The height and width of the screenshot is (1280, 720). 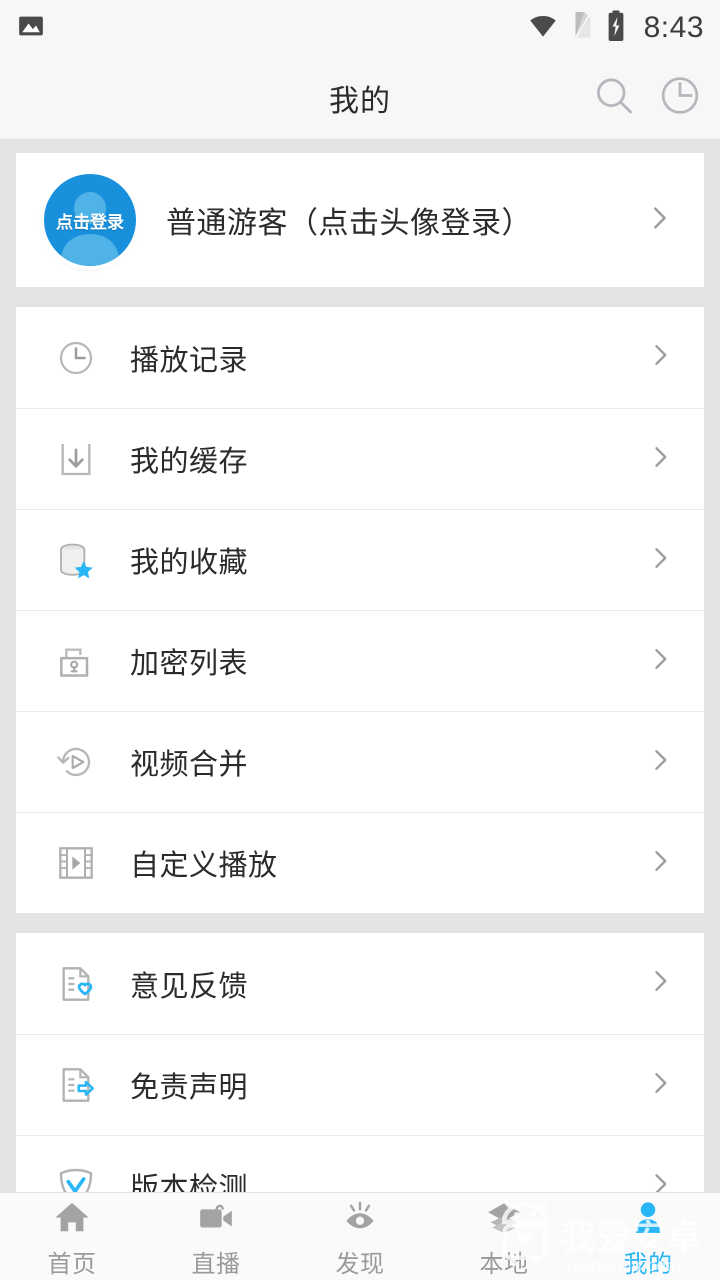 I want to click on download-box-icon, so click(x=76, y=459).